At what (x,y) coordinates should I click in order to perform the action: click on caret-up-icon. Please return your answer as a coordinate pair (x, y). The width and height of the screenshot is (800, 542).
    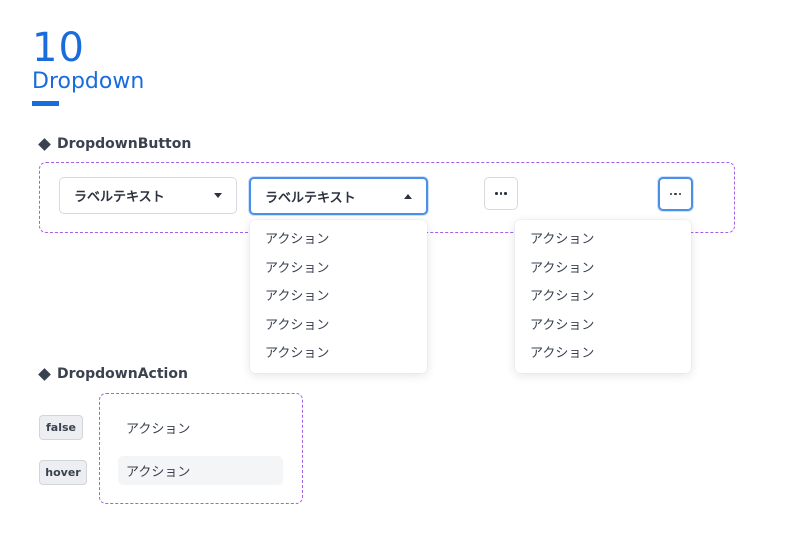
    Looking at the image, I should click on (408, 196).